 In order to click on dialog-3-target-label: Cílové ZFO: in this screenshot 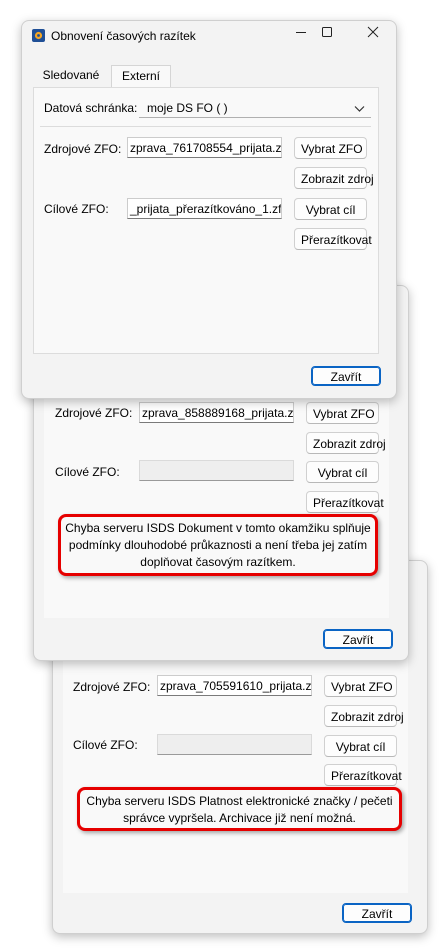, I will do `click(105, 745)`.